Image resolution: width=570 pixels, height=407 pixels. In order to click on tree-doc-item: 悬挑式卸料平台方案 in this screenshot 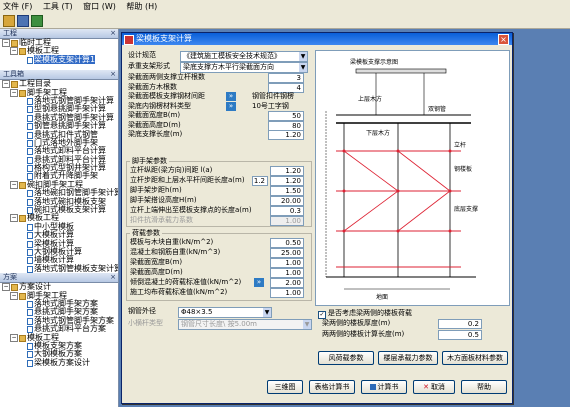, I will do `click(59, 329)`.